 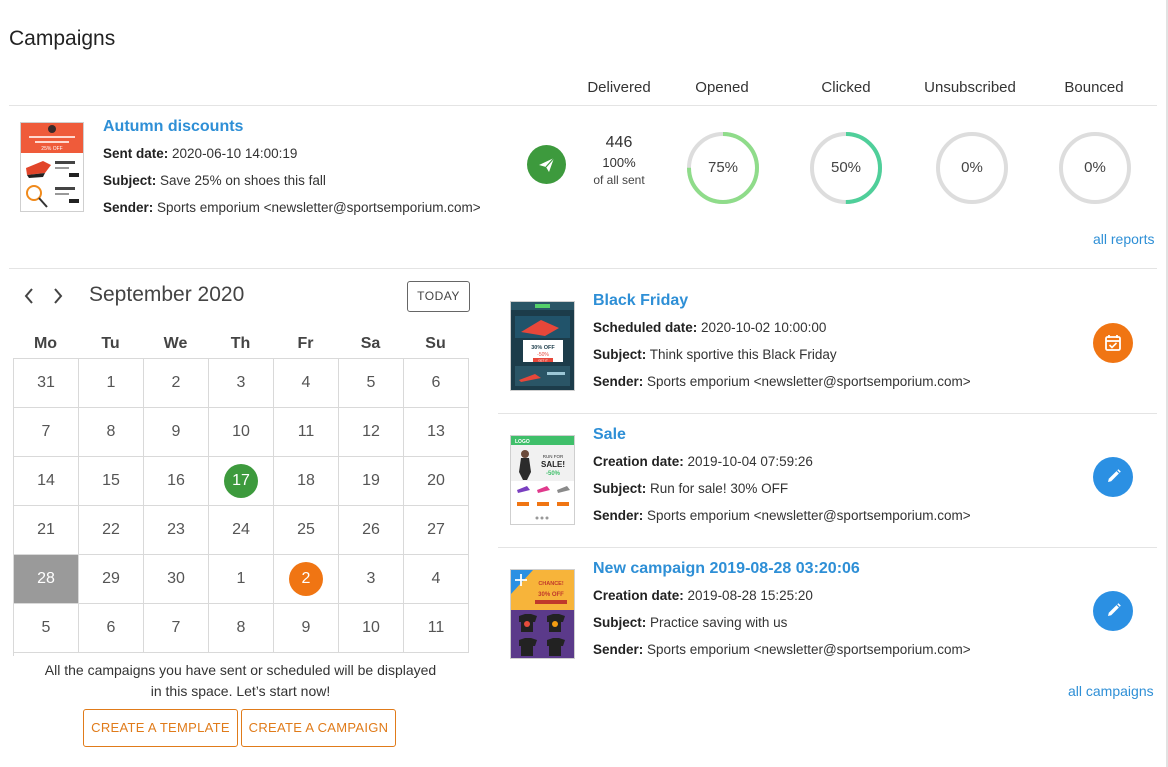 I want to click on calendar-day: 26, so click(x=371, y=530).